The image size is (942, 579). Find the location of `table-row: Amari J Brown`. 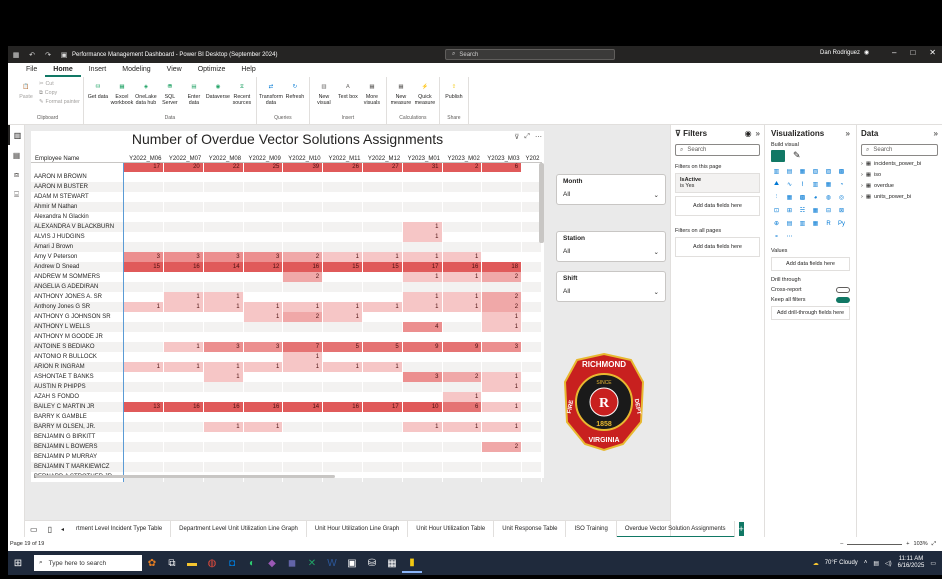

table-row: Amari J Brown is located at coordinates (286, 247).